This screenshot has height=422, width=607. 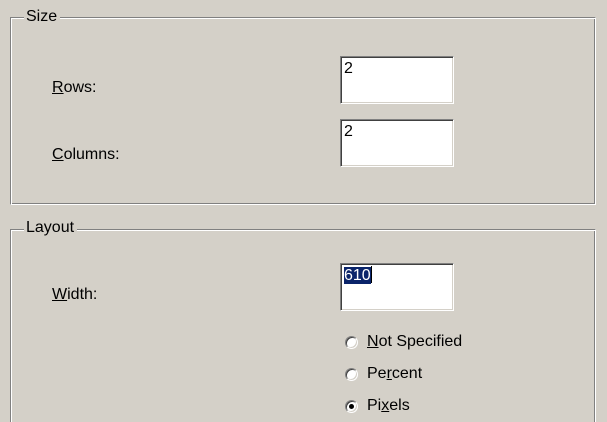 I want to click on radio-label-pixels: Pixels, so click(x=388, y=405).